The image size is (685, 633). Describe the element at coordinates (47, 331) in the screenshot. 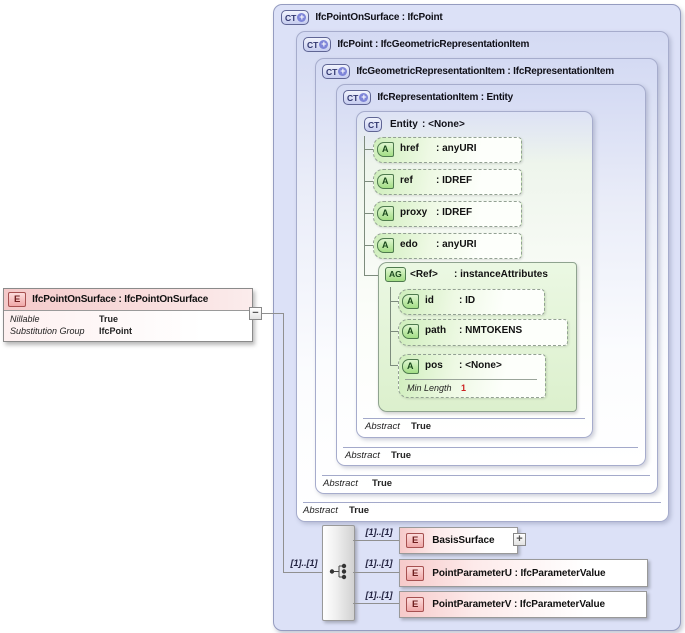

I see `property-label: Substitution Group` at that location.